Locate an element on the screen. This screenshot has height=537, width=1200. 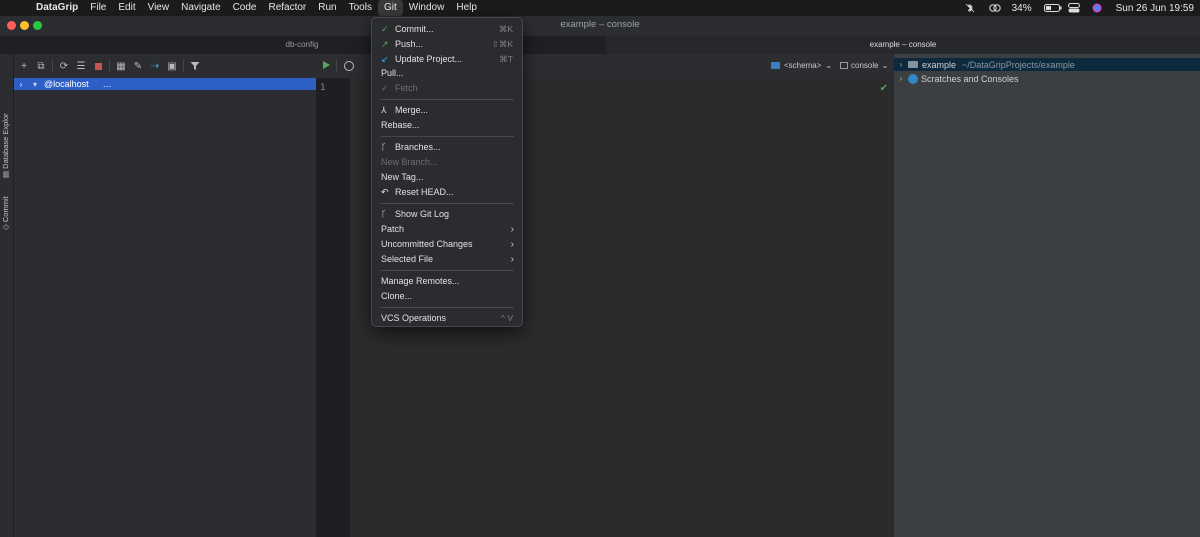
add-icon: + is located at coordinates (24, 66).